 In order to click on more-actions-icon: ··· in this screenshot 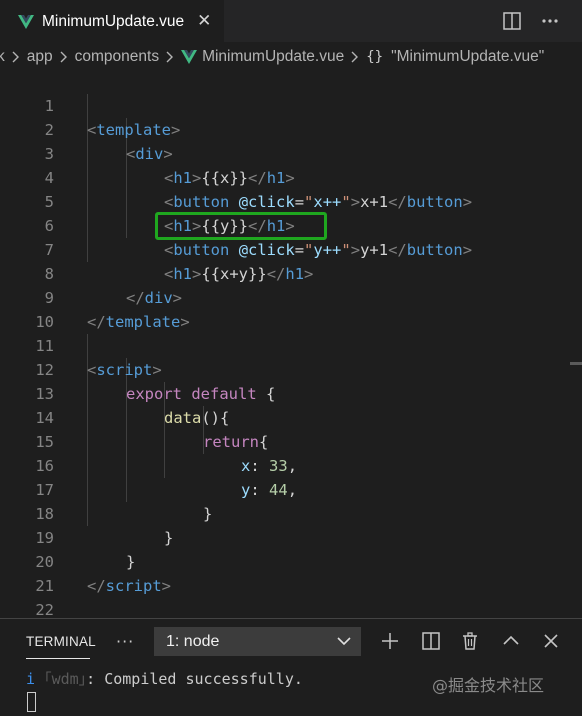, I will do `click(125, 641)`.